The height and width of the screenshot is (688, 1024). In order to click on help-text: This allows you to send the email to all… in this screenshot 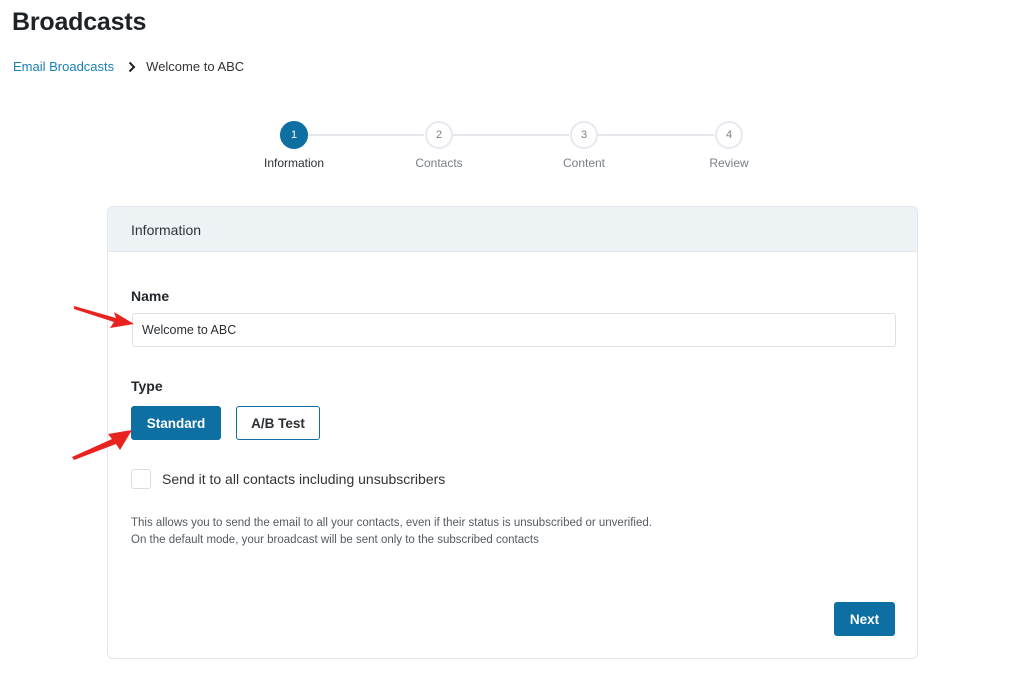, I will do `click(391, 532)`.